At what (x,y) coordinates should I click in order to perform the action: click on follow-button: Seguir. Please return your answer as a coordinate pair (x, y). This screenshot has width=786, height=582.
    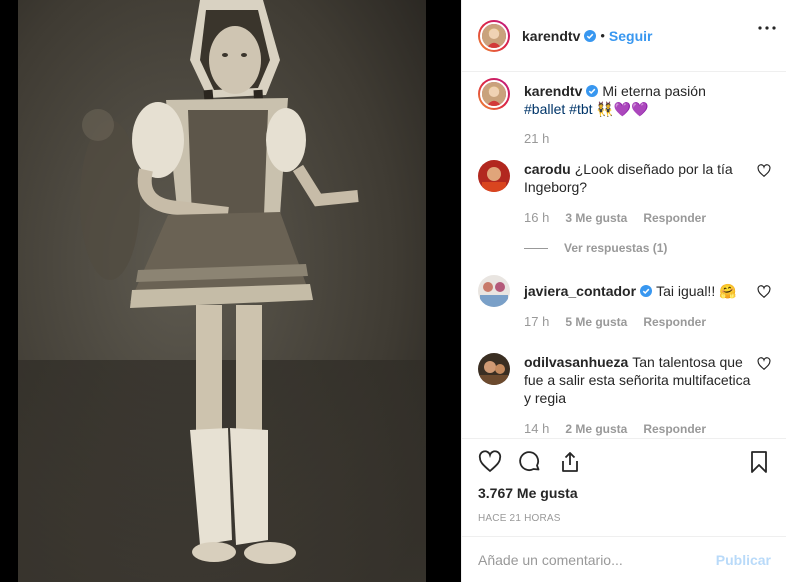
    Looking at the image, I should click on (631, 36).